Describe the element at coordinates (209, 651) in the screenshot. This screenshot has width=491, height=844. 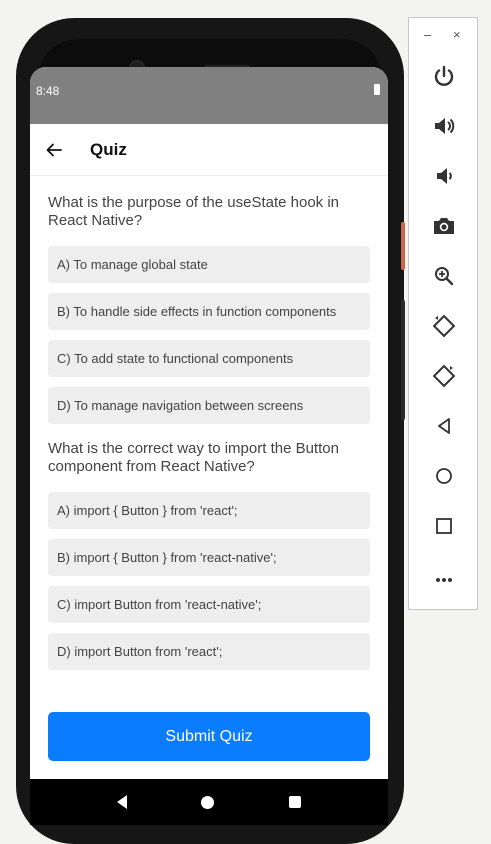
I see `answer-option: D) import Button from 'react';` at that location.